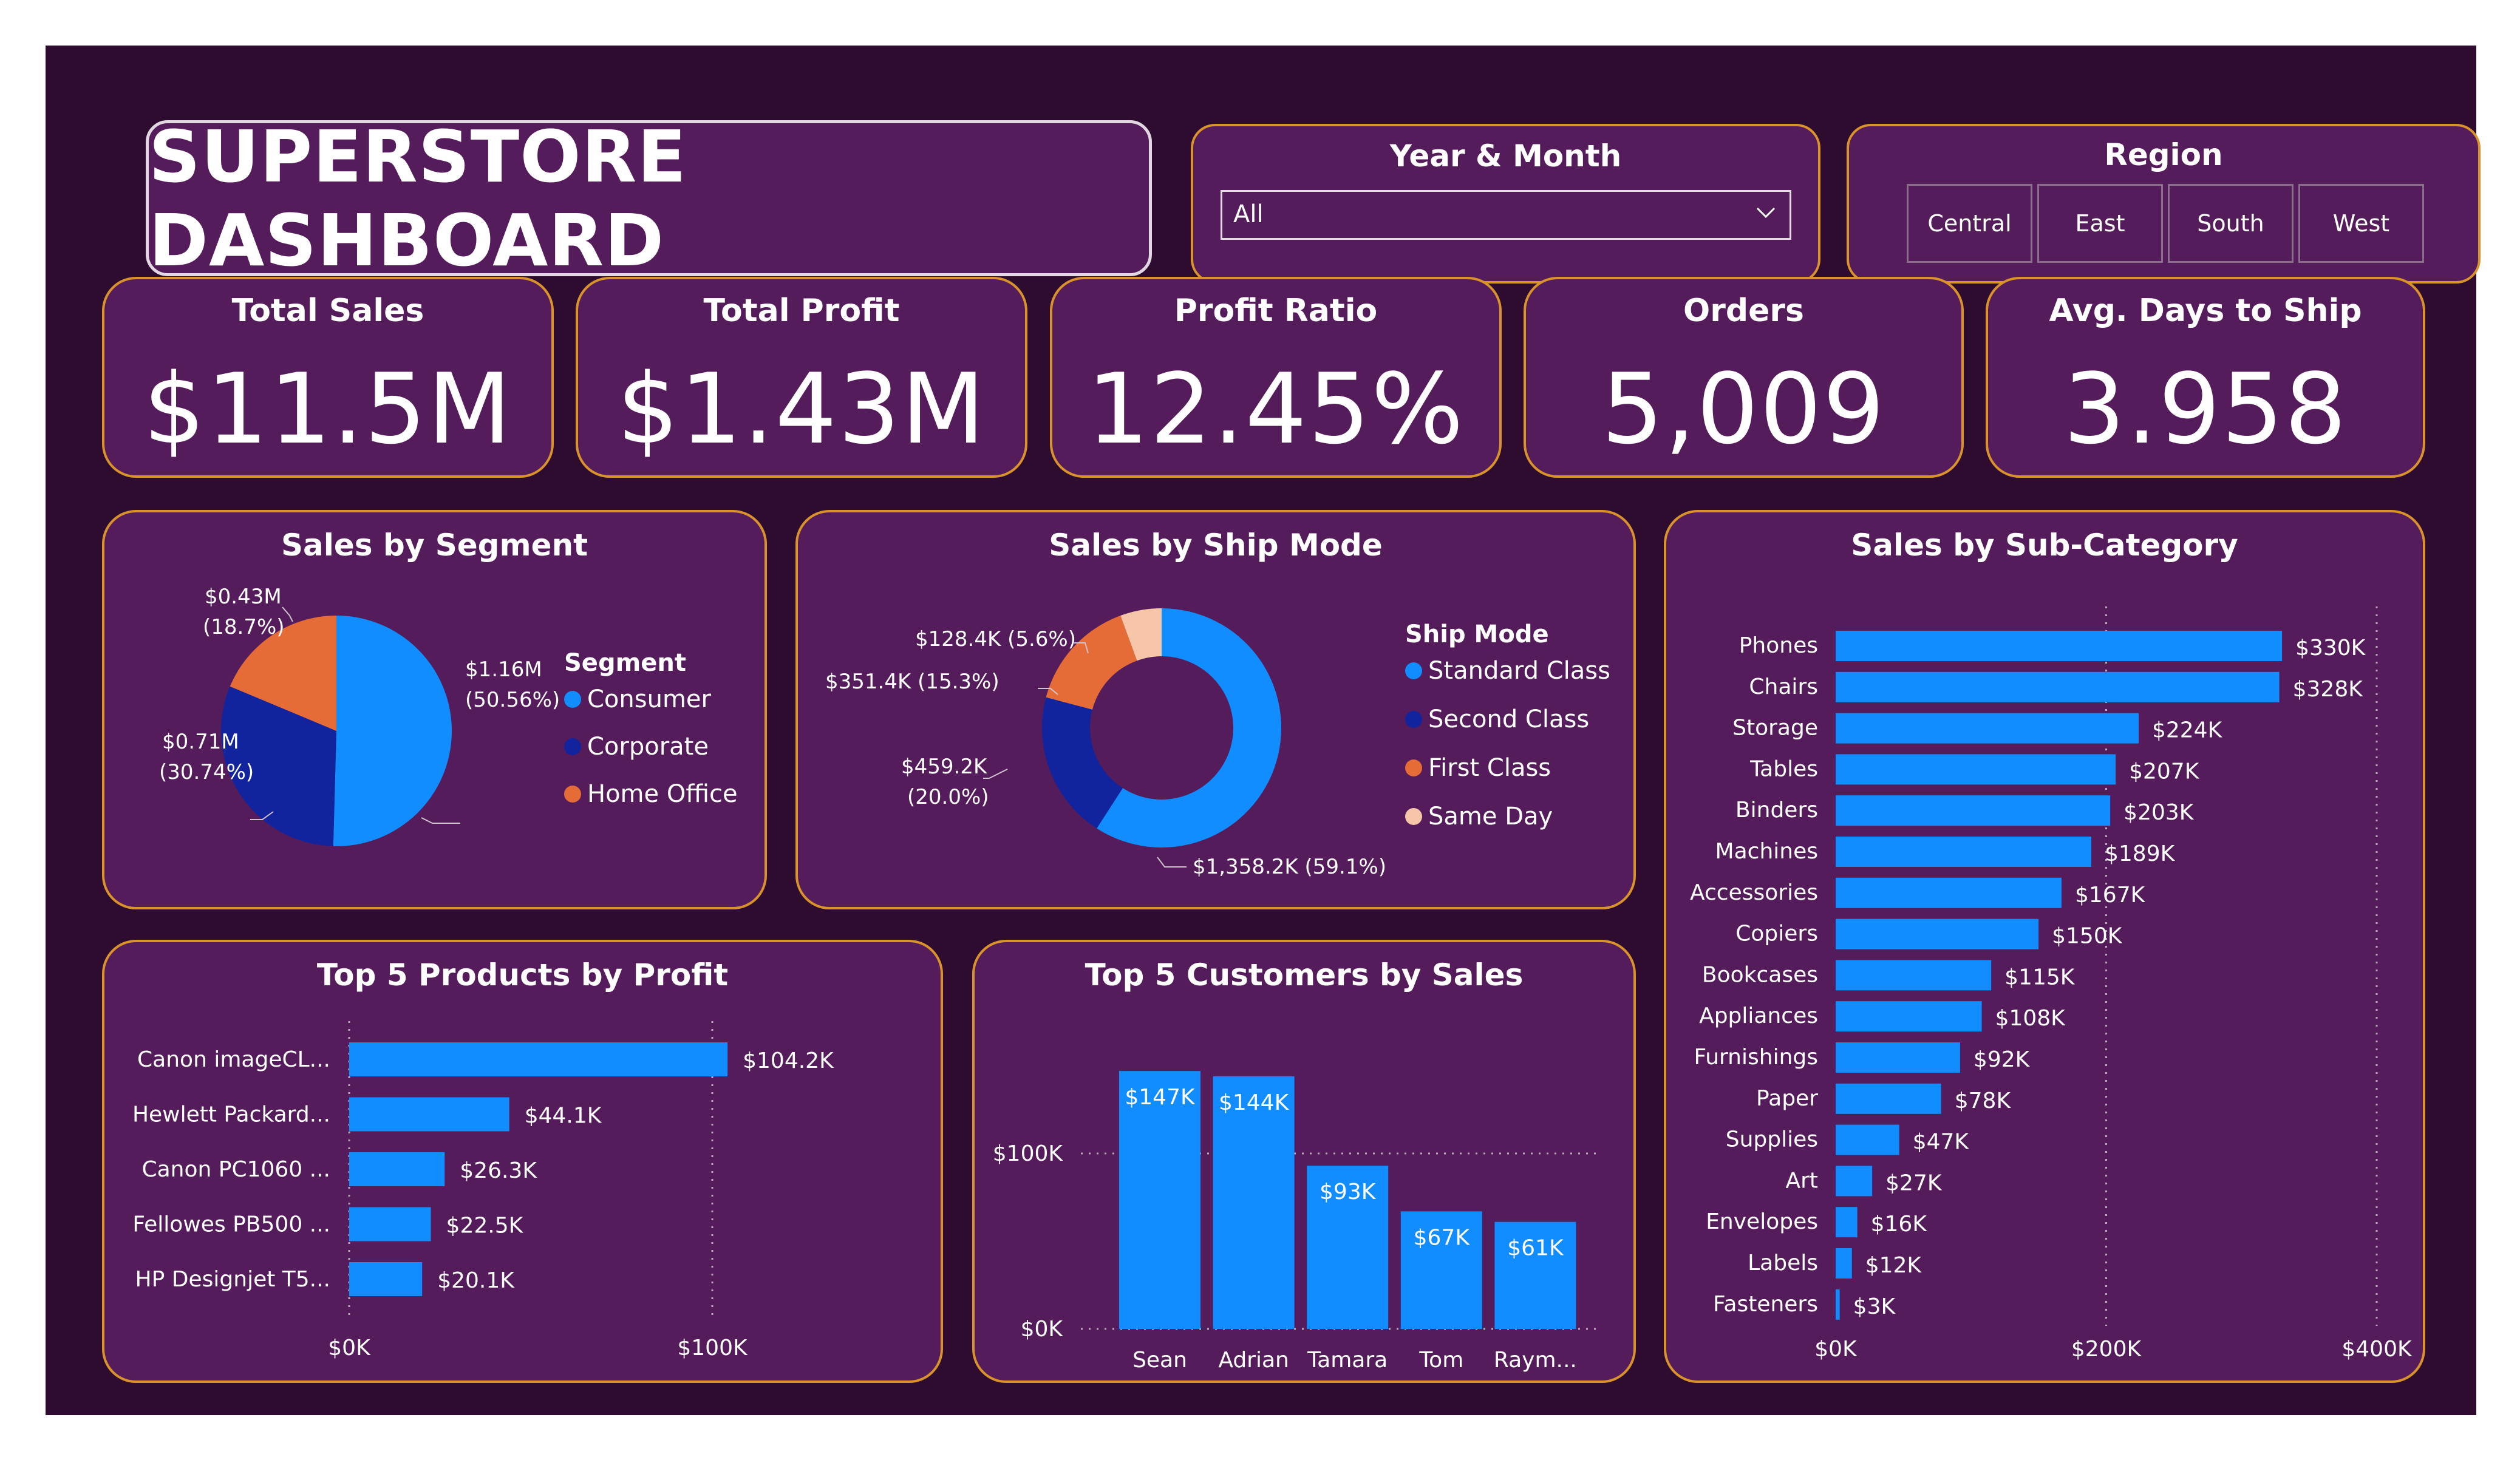 The image size is (2520, 1457). Describe the element at coordinates (2231, 223) in the screenshot. I see `region-button-south: South` at that location.